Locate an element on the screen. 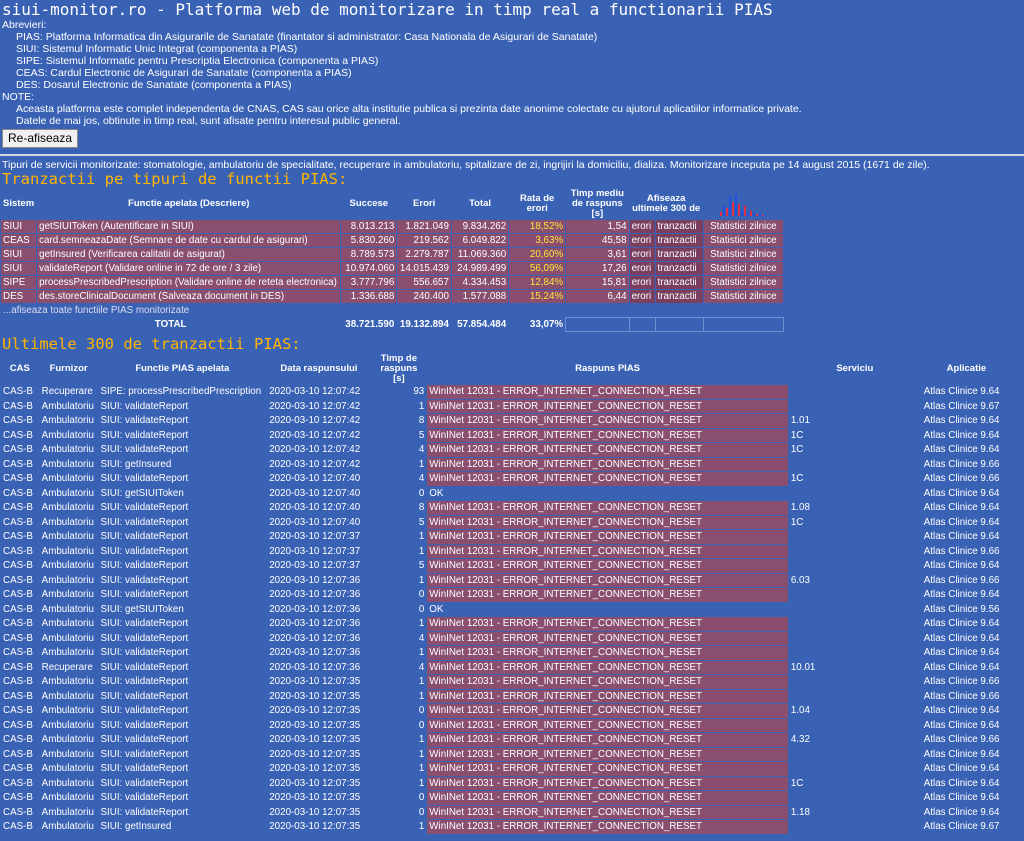  functions-title: Tranzactii pe tipuri de functii PIAS: is located at coordinates (175, 179).